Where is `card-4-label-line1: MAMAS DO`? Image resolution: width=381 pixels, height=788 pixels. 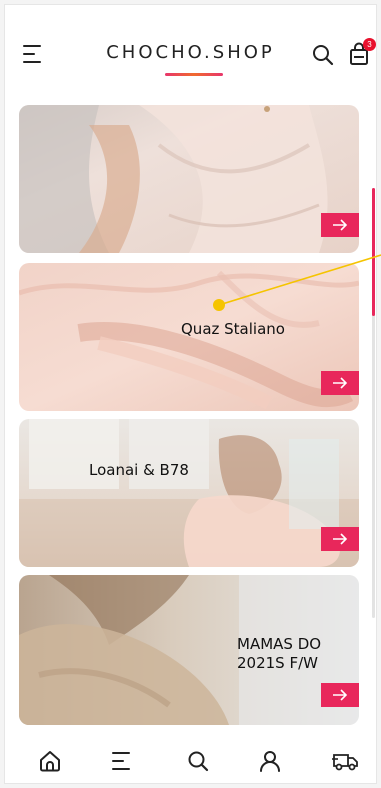 card-4-label-line1: MAMAS DO is located at coordinates (279, 644).